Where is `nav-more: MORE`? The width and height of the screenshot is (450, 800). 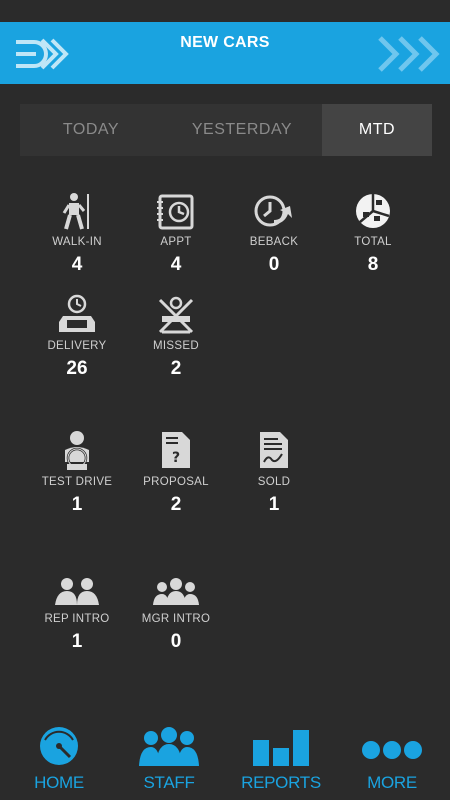 nav-more: MORE is located at coordinates (392, 759).